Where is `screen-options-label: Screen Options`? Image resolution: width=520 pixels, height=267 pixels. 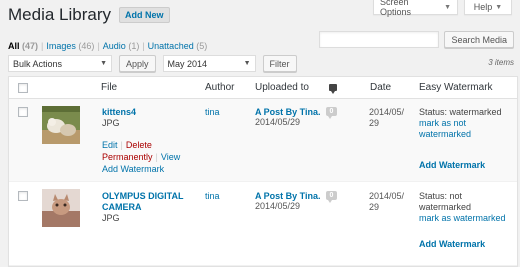 screen-options-label: Screen Options is located at coordinates (396, 8).